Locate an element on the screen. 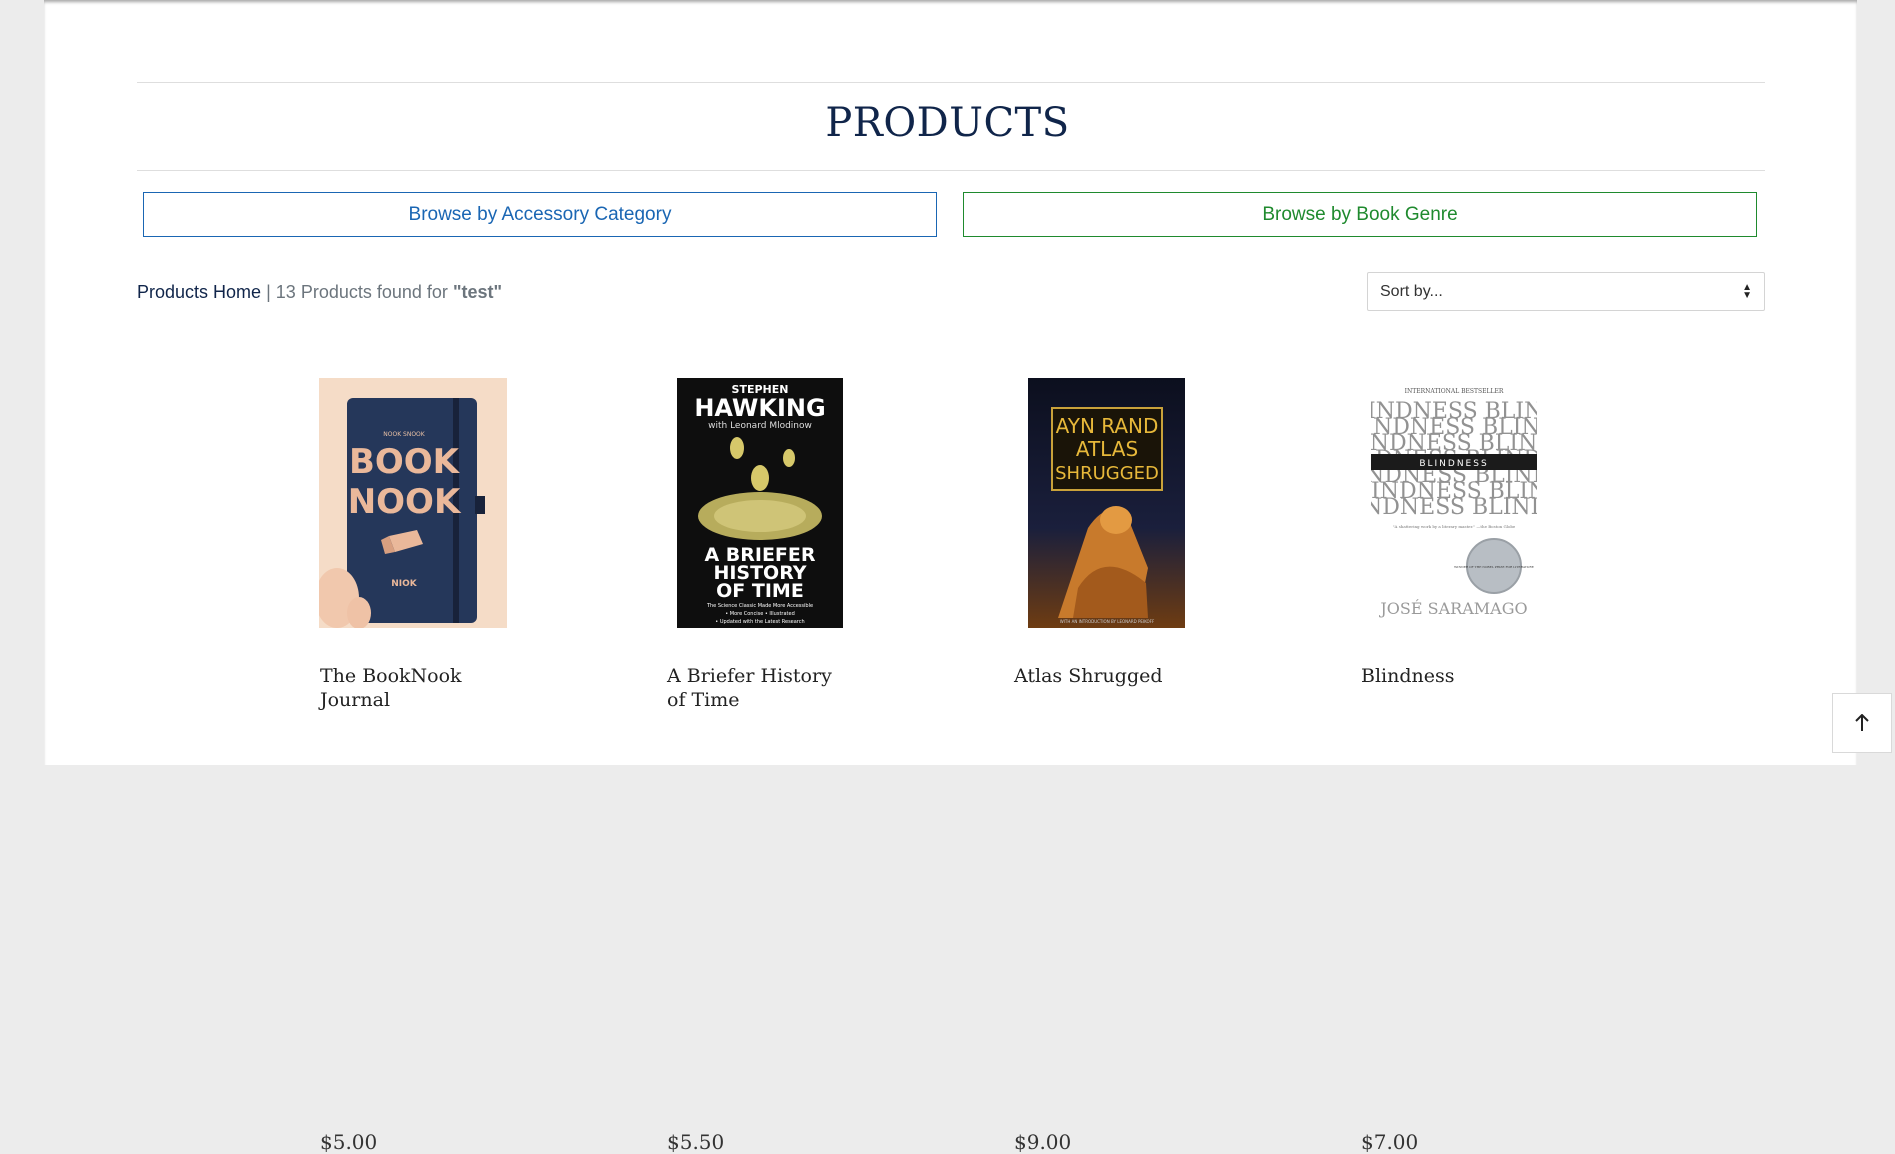 This screenshot has width=1895, height=1154. browse-accessory-button: Browse by Accessory Category is located at coordinates (540, 214).